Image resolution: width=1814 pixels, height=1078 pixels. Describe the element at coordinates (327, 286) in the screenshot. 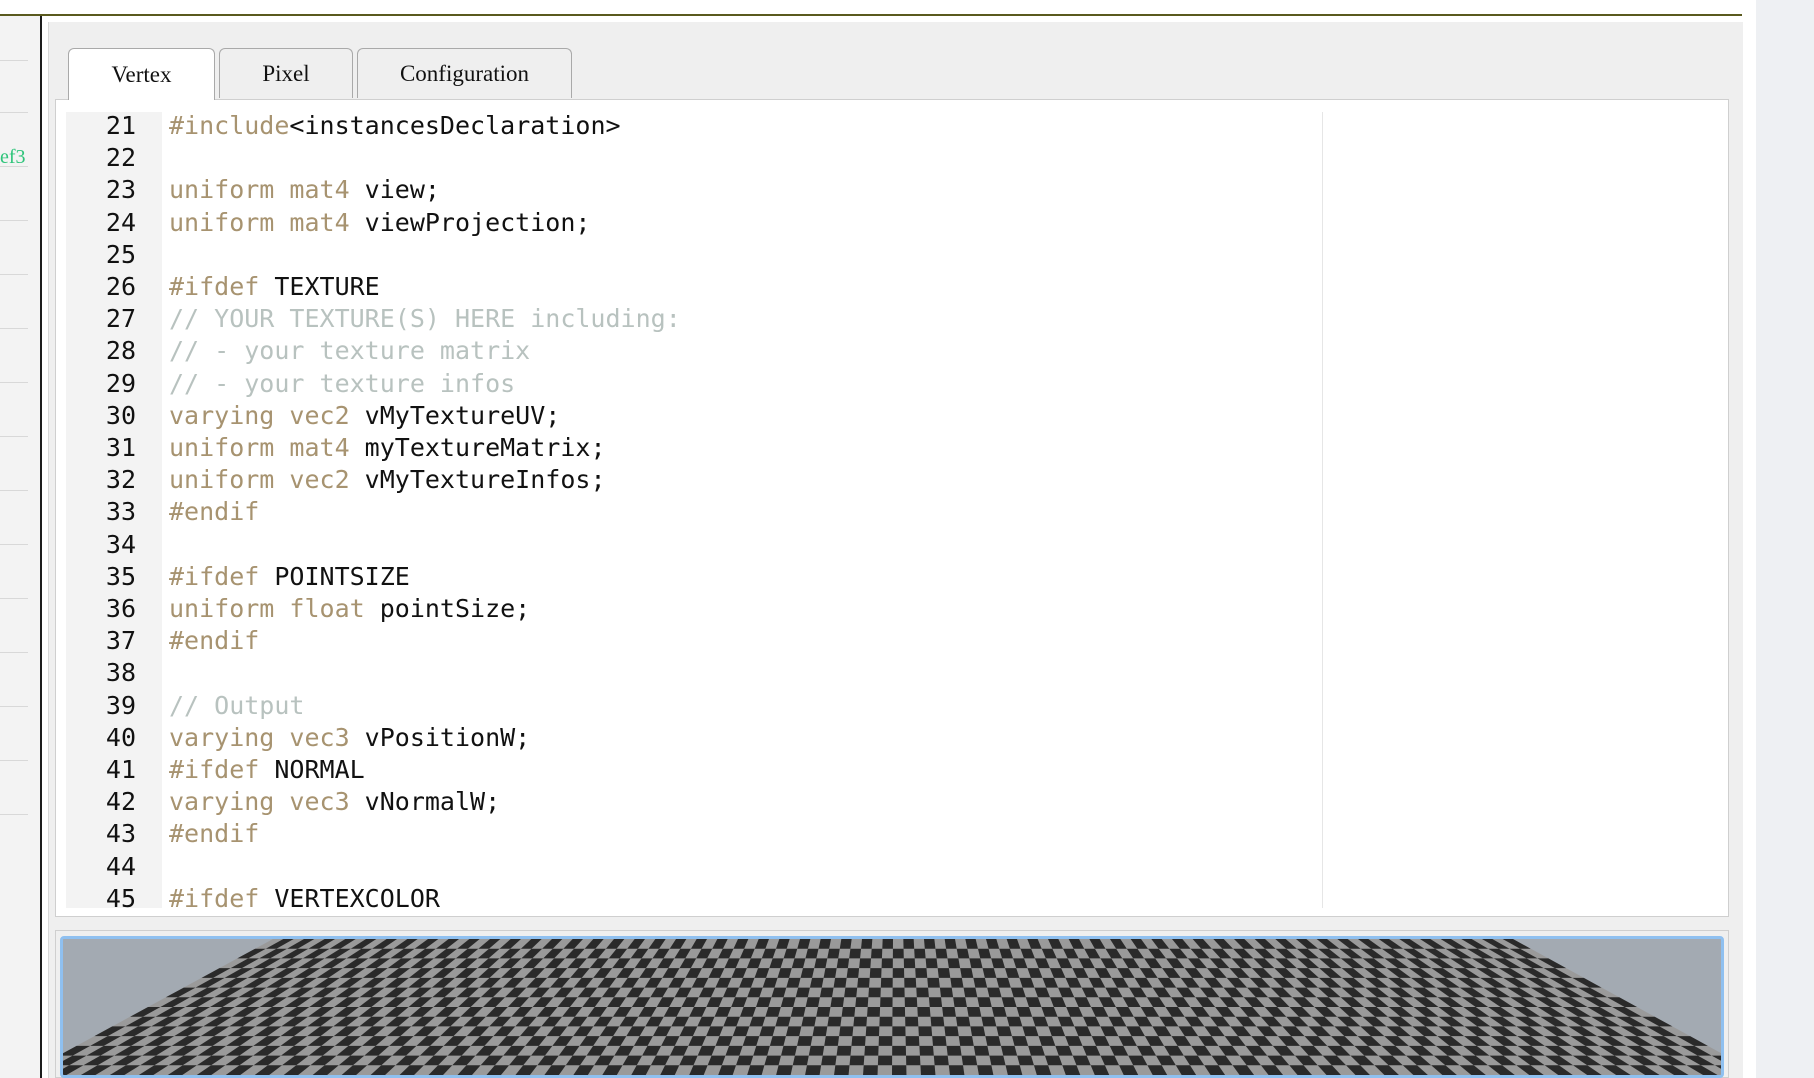

I see `code-identifier: TEXTURE` at that location.